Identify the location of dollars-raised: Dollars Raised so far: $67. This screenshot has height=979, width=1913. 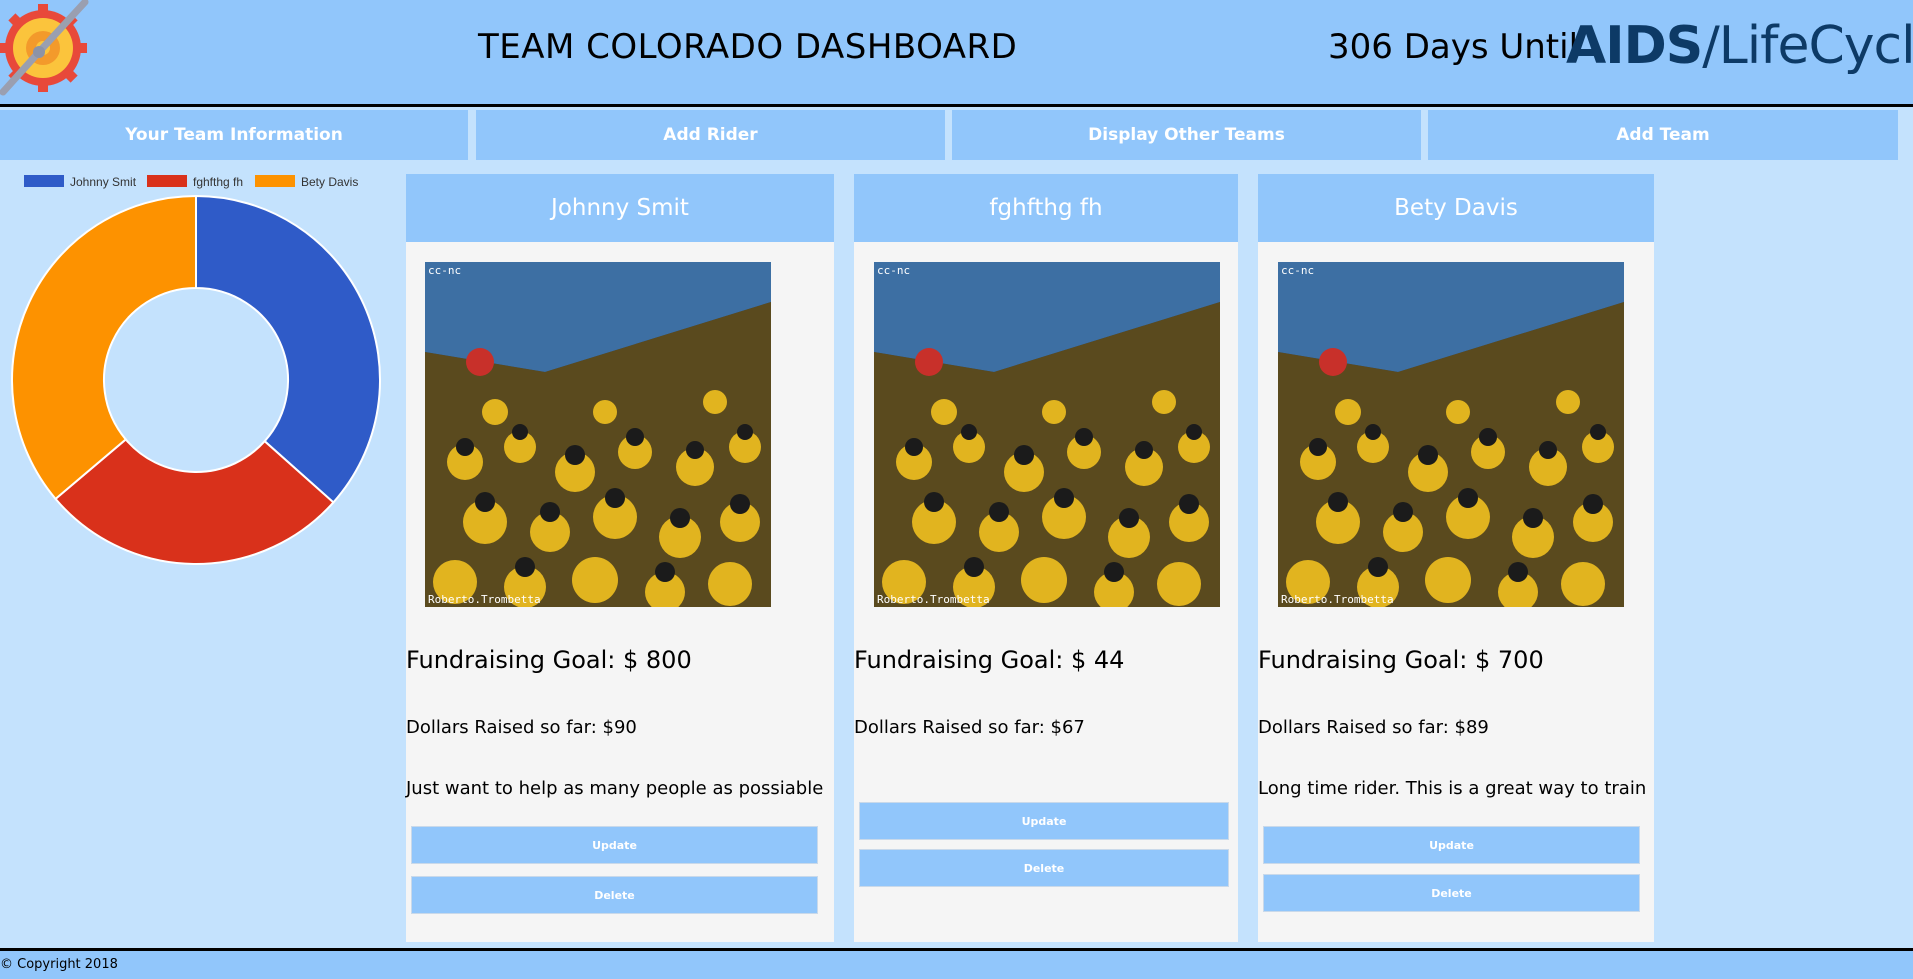
(969, 727).